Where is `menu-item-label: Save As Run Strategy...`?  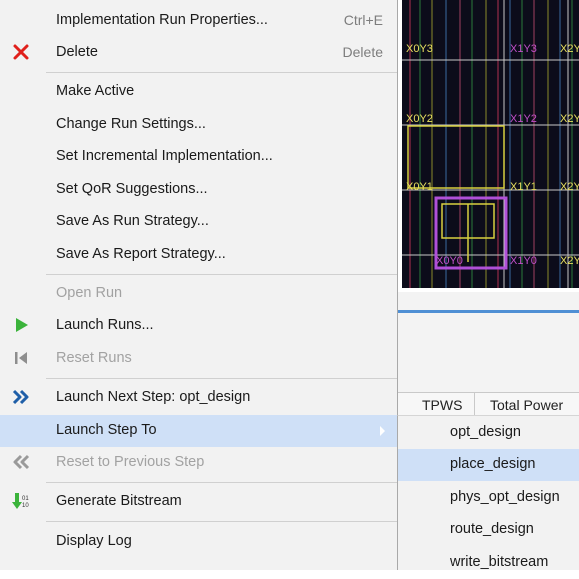 menu-item-label: Save As Run Strategy... is located at coordinates (132, 221).